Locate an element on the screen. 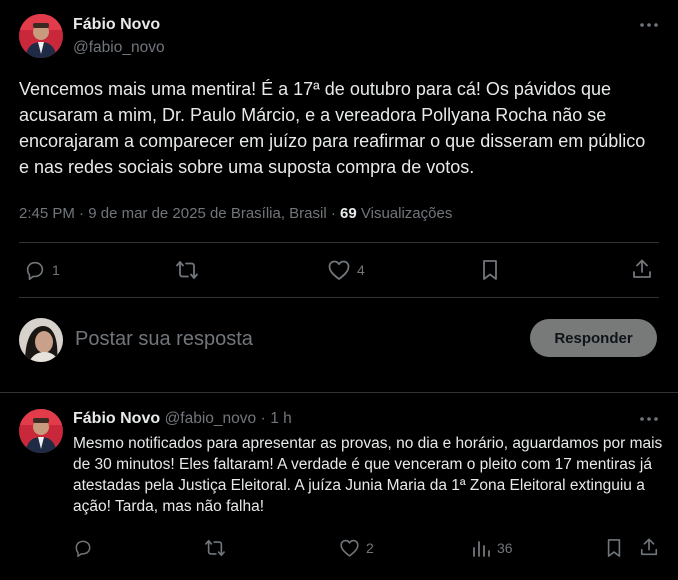 The width and height of the screenshot is (678, 580). post-time: 2:45 PM is located at coordinates (47, 213).